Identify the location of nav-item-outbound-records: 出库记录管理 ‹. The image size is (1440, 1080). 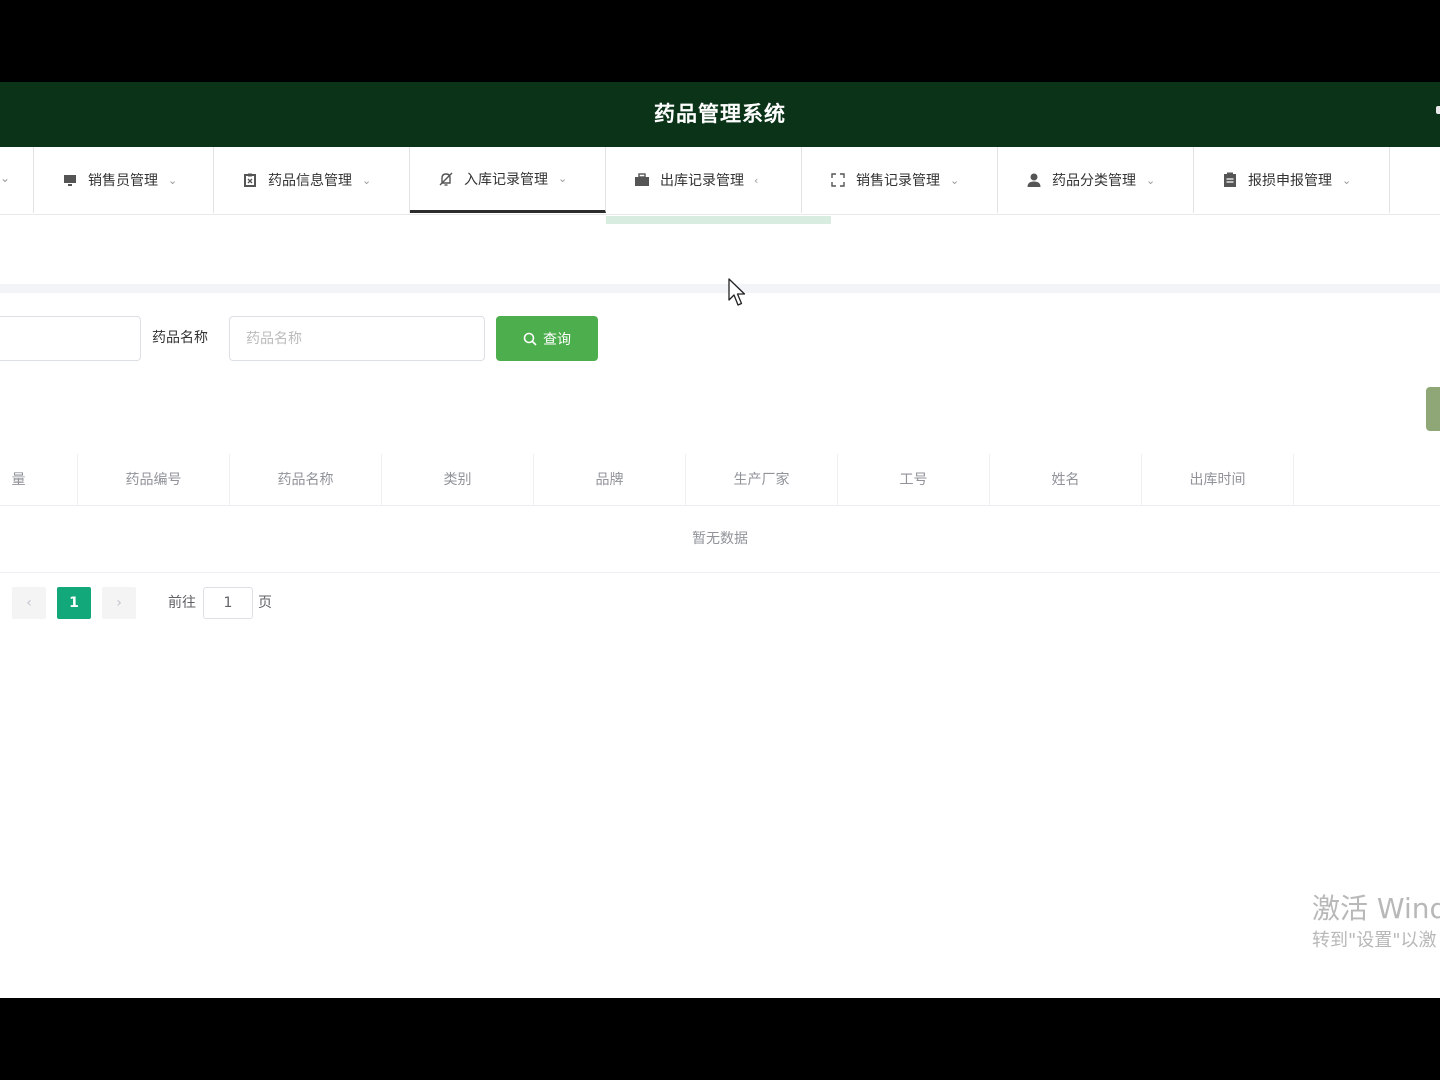
(704, 180).